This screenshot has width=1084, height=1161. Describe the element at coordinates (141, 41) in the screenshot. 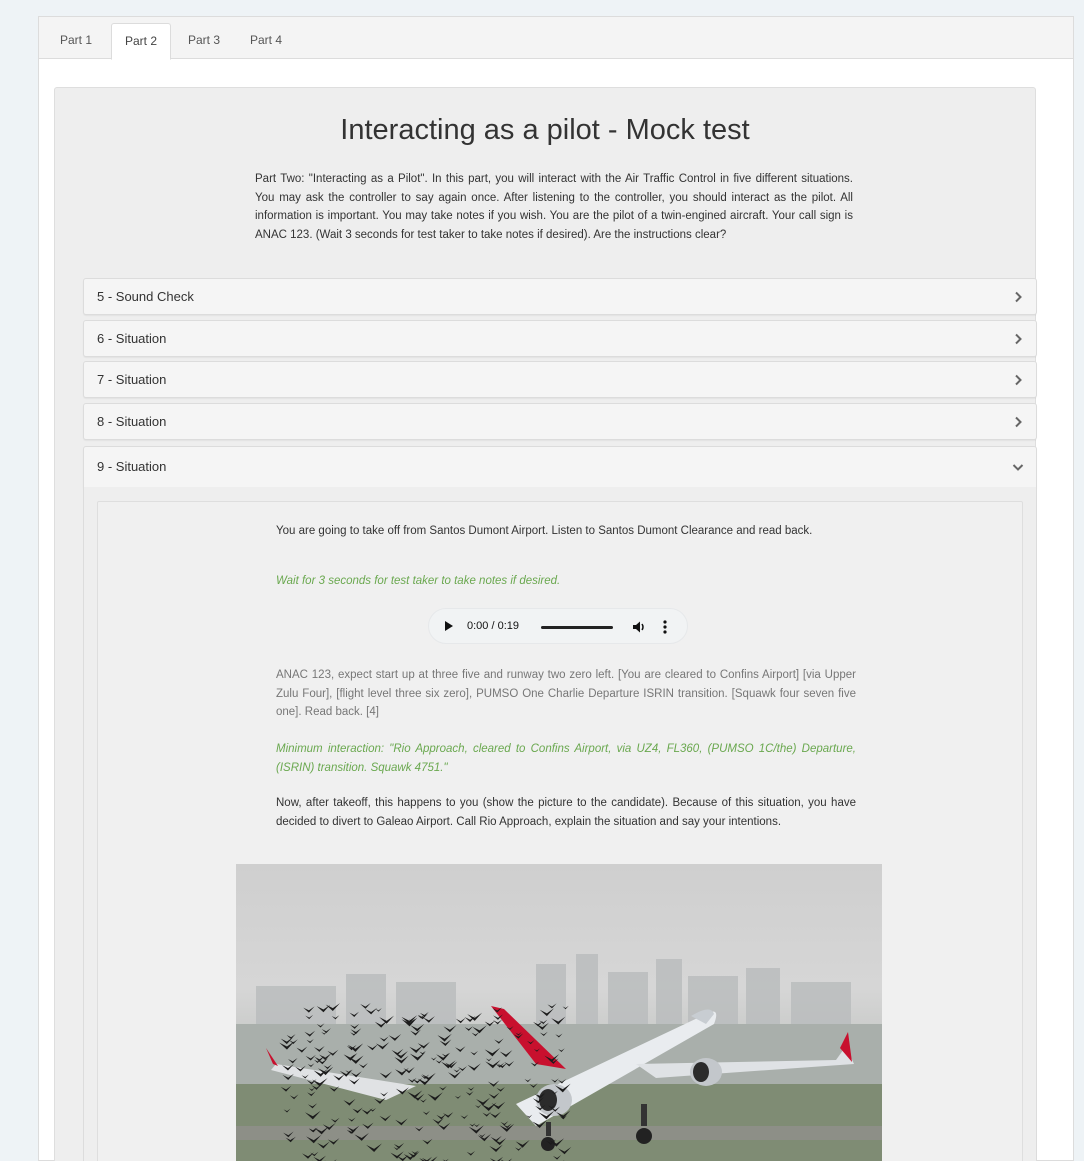

I see `tab-part-2: Part 2` at that location.